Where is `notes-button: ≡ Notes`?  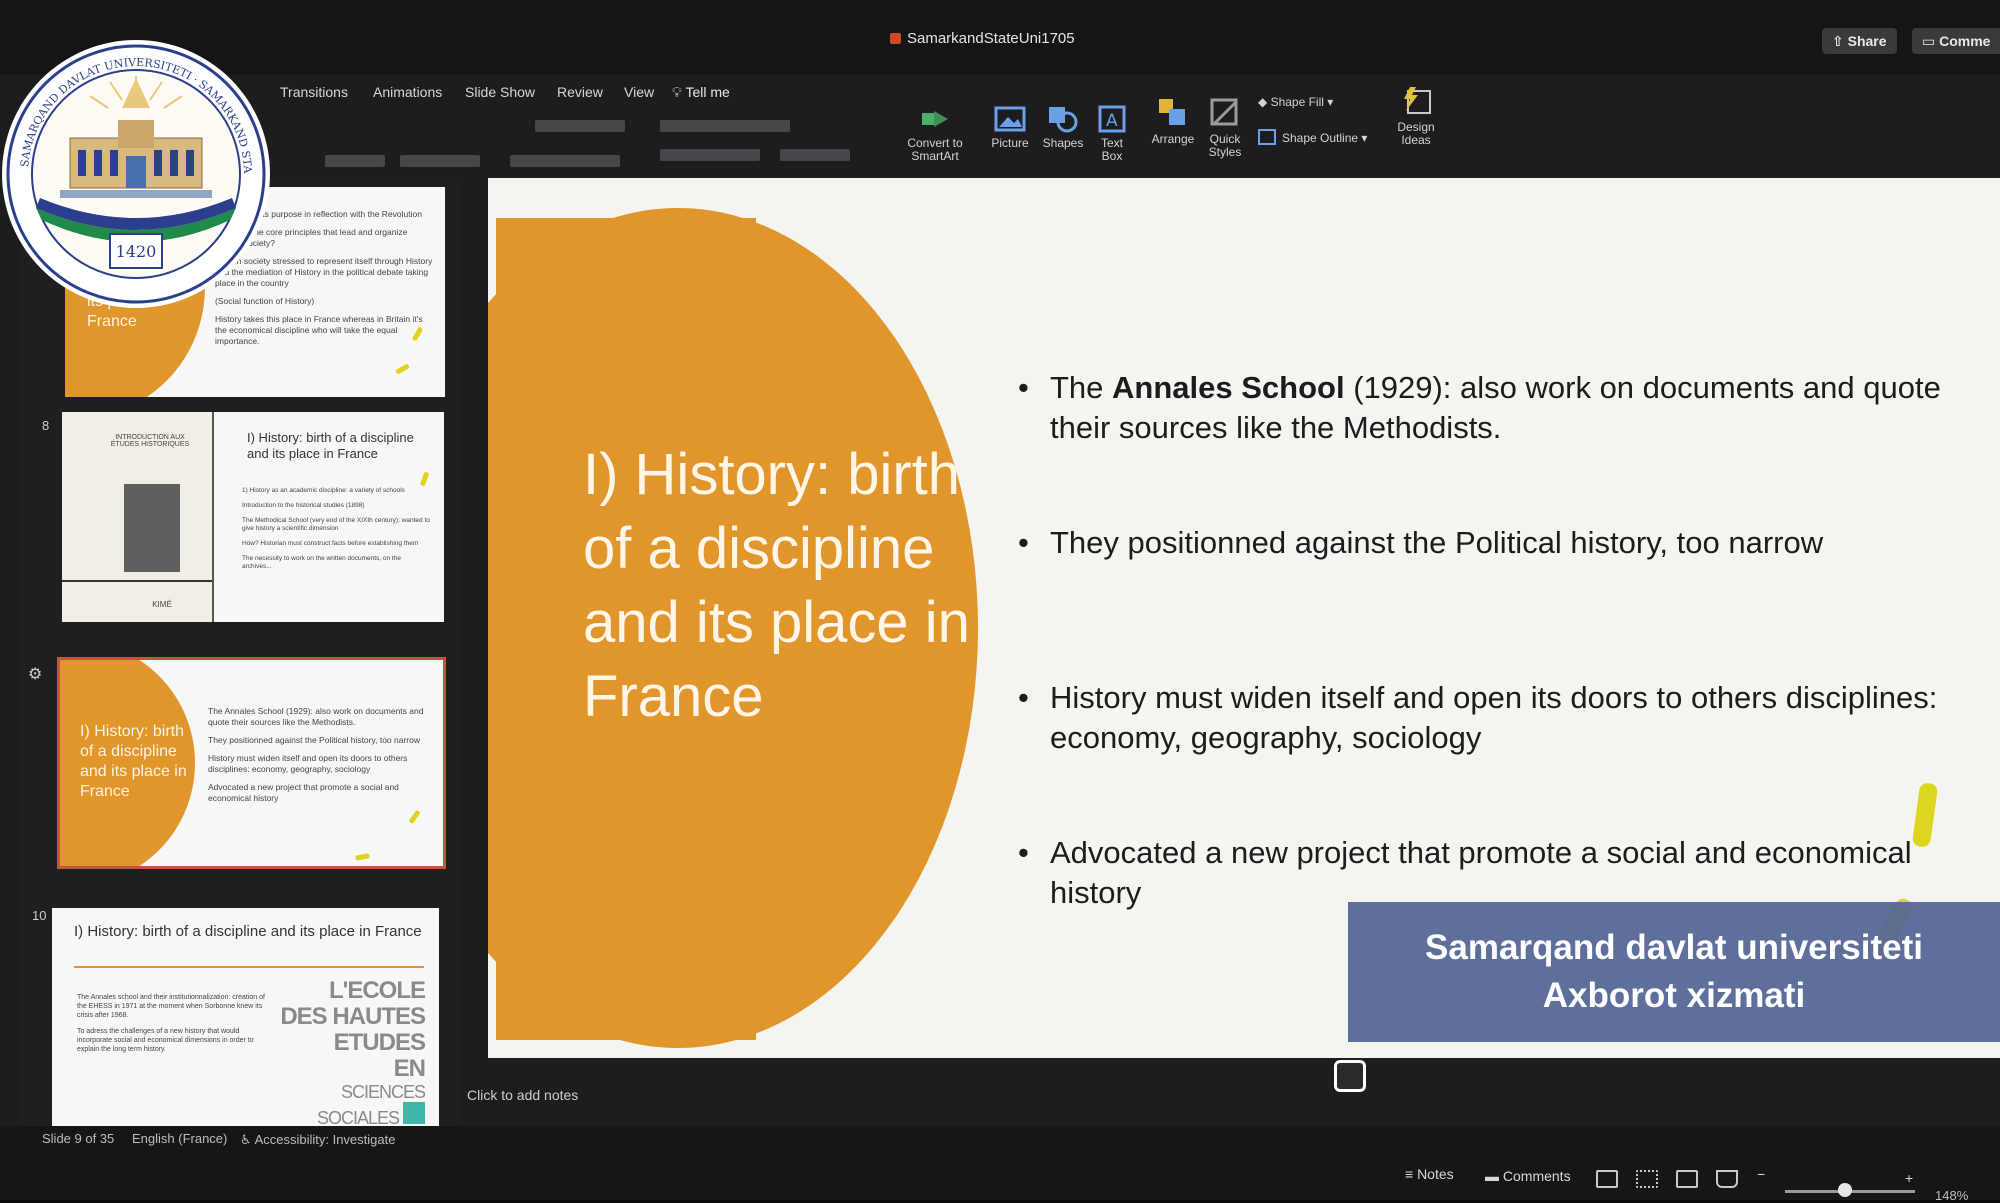
notes-button: ≡ Notes is located at coordinates (1429, 1174).